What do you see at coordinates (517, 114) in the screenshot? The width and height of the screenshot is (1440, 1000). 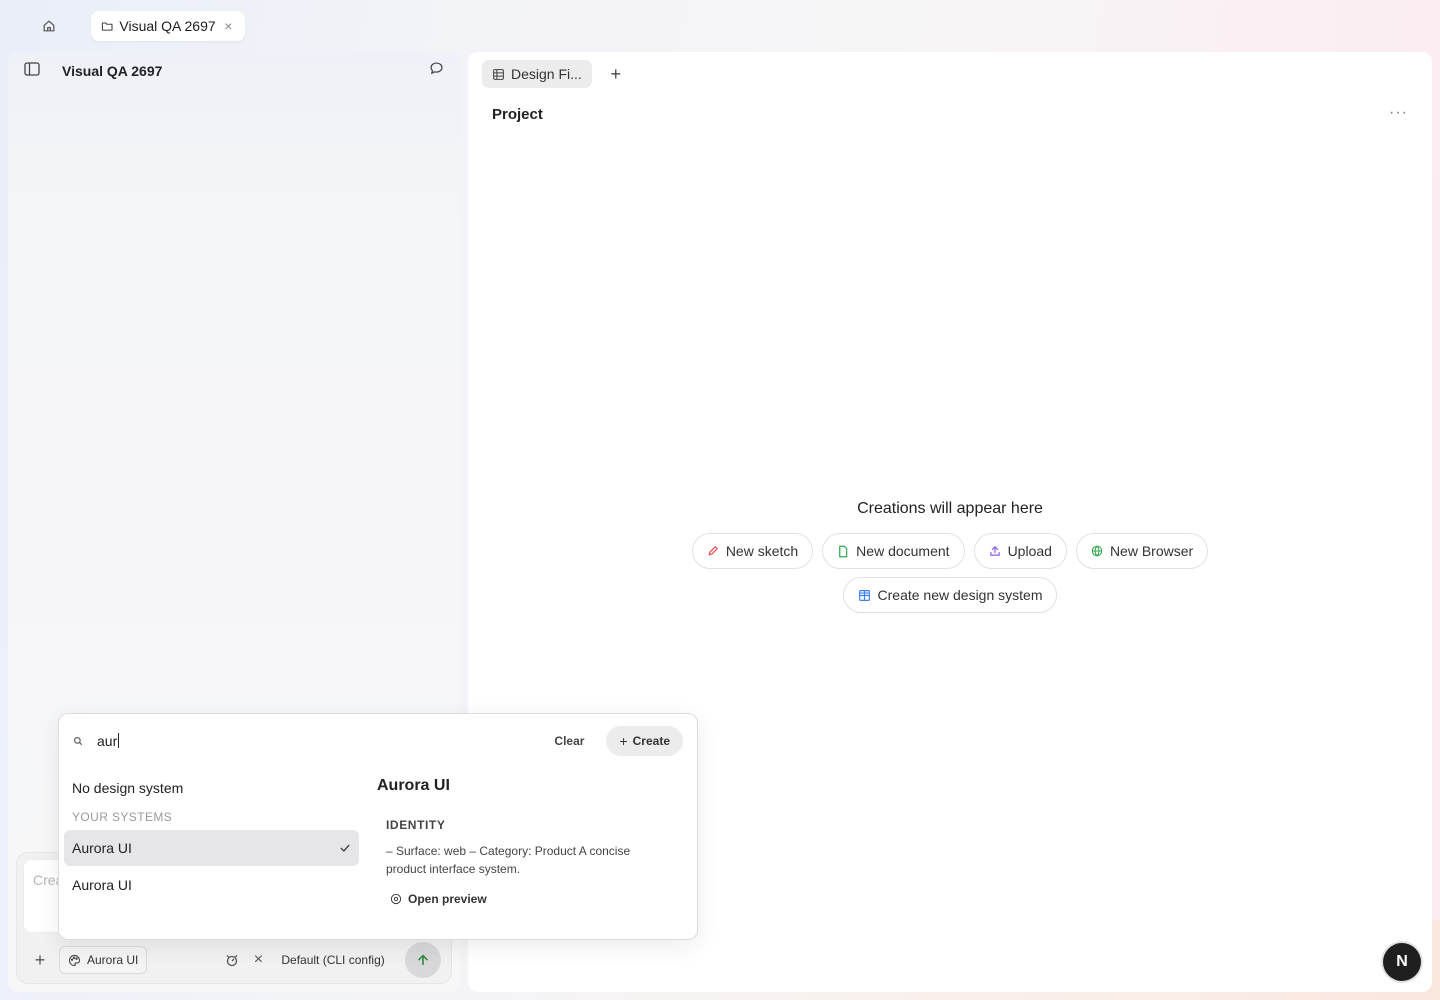 I see `page-title: Project` at bounding box center [517, 114].